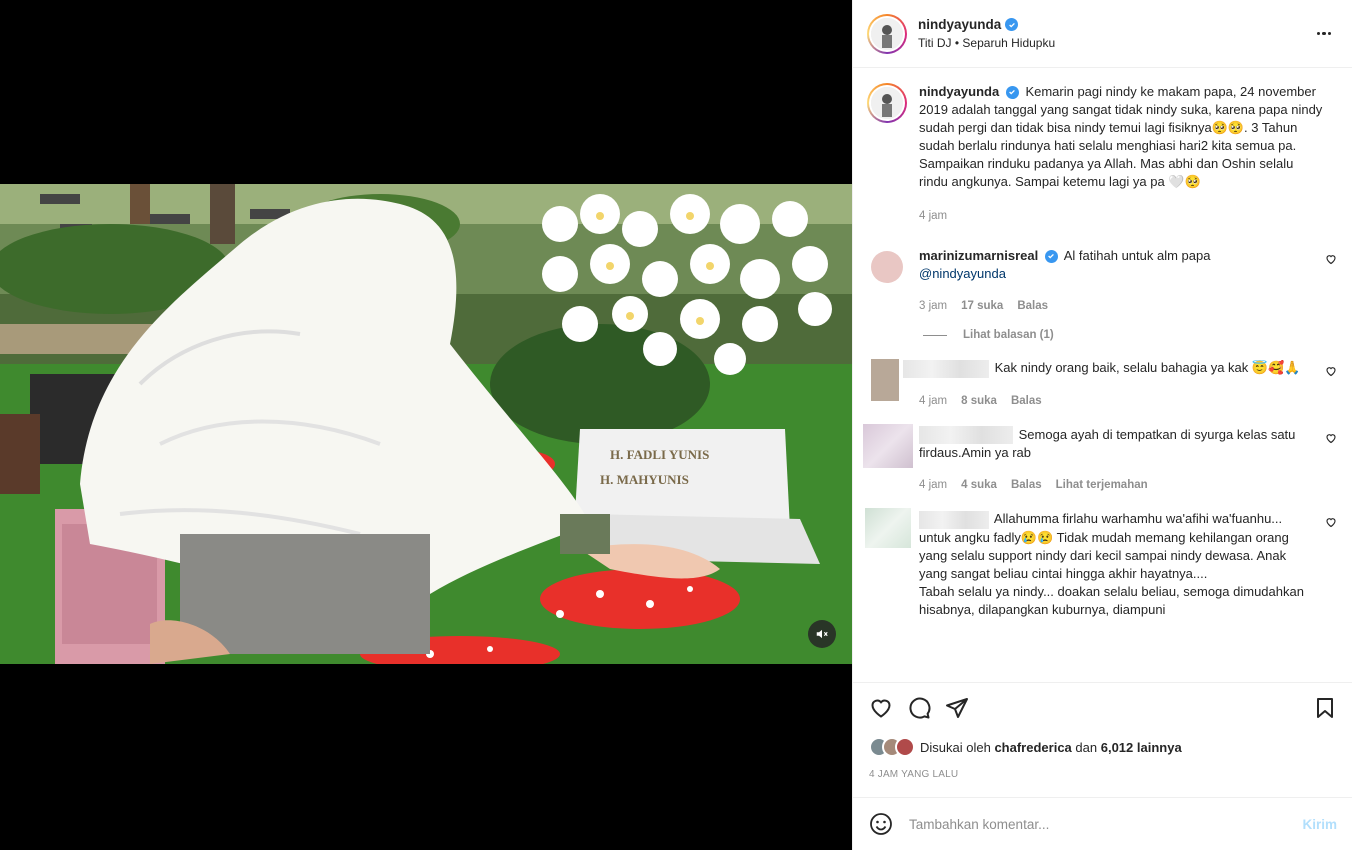 This screenshot has width=1352, height=850. I want to click on likes-count: 6,012 lainnya, so click(1141, 747).